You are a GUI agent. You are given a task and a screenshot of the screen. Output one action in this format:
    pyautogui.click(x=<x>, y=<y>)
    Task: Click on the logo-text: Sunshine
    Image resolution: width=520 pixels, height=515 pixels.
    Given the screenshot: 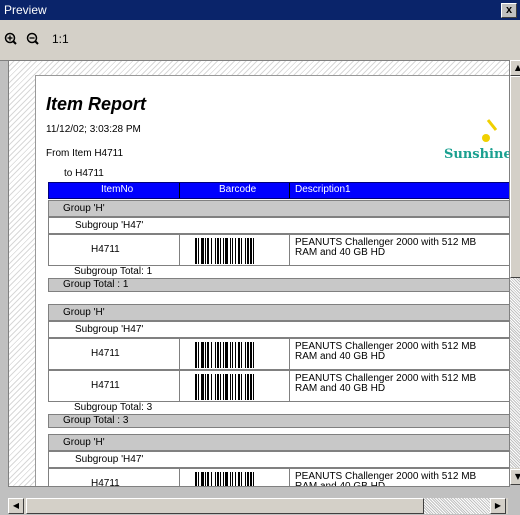 What is the action you would take?
    pyautogui.click(x=477, y=154)
    